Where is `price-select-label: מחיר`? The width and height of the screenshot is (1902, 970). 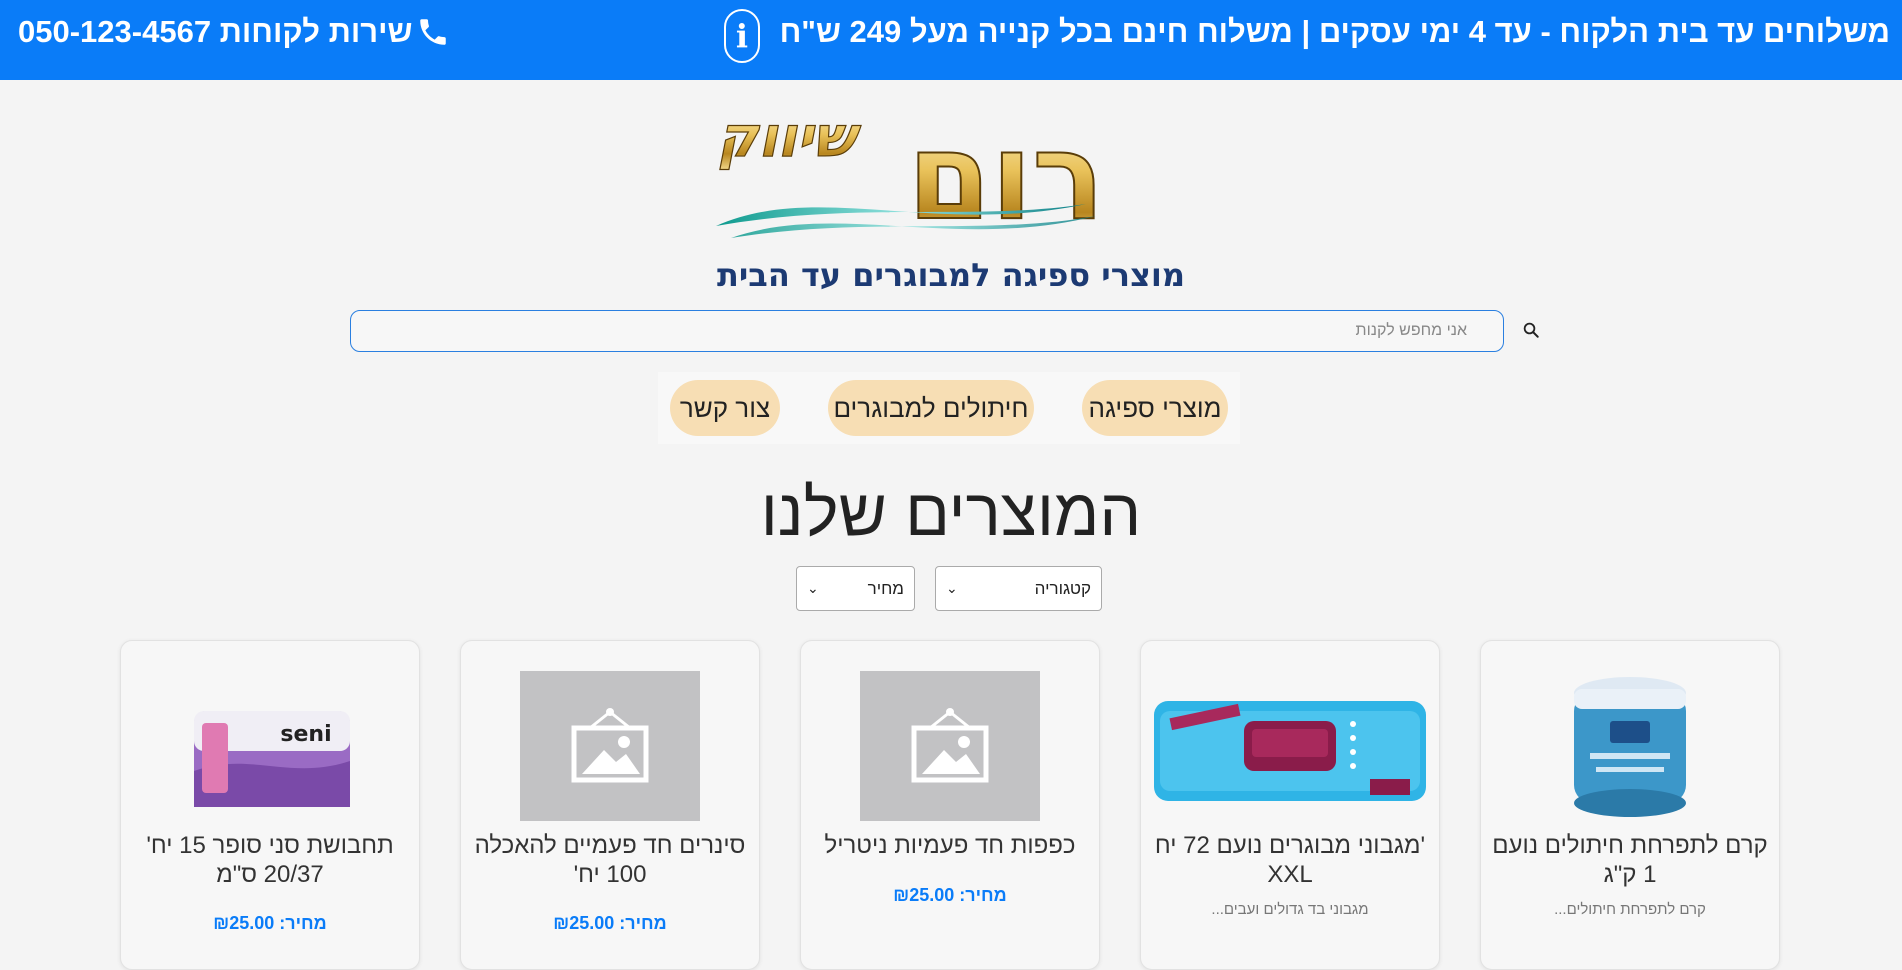 price-select-label: מחיר is located at coordinates (885, 588).